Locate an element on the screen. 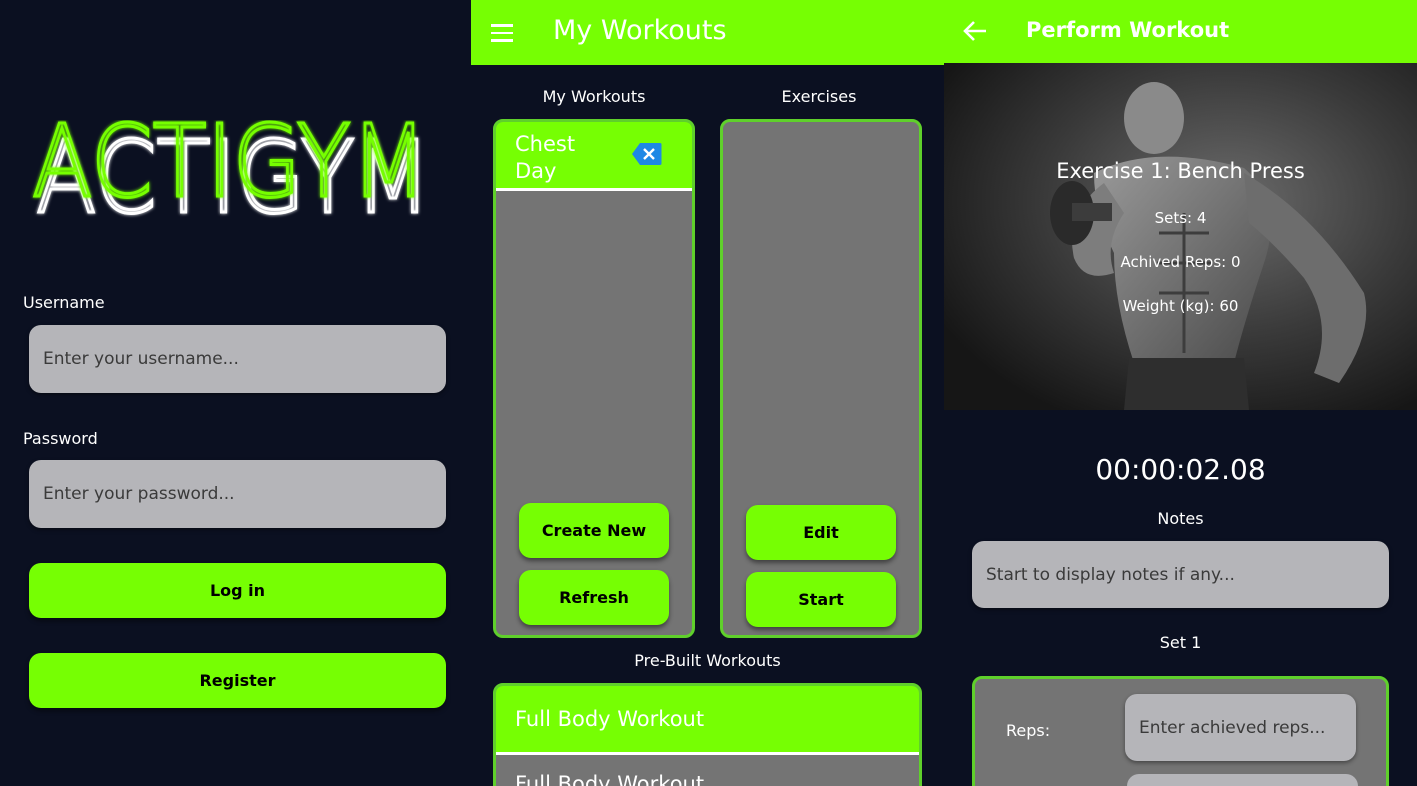 The image size is (1417, 786). page-title: Perform Workout is located at coordinates (1128, 30).